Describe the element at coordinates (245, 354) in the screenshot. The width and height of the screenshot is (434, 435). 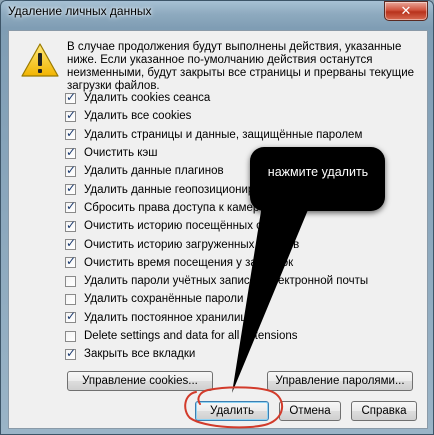
I see `checkbox-row: Закрыть все вкладки` at that location.